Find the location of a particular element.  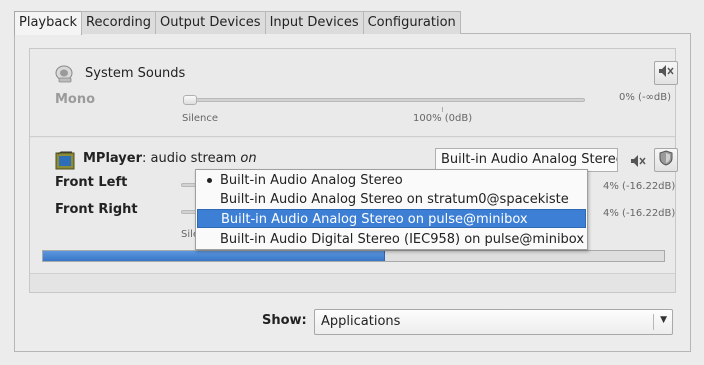

tab-recording: Recording is located at coordinates (119, 22).